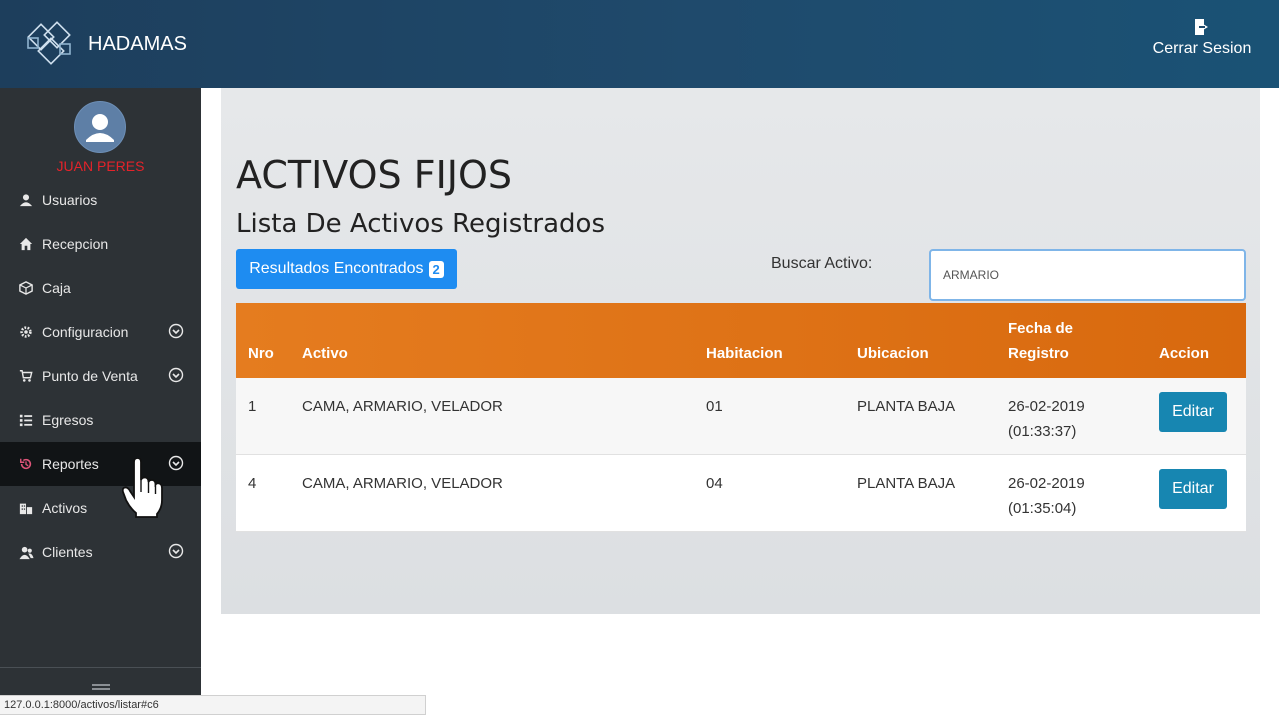 The image size is (1279, 715). I want to click on menu-toggle-icon, so click(101, 688).